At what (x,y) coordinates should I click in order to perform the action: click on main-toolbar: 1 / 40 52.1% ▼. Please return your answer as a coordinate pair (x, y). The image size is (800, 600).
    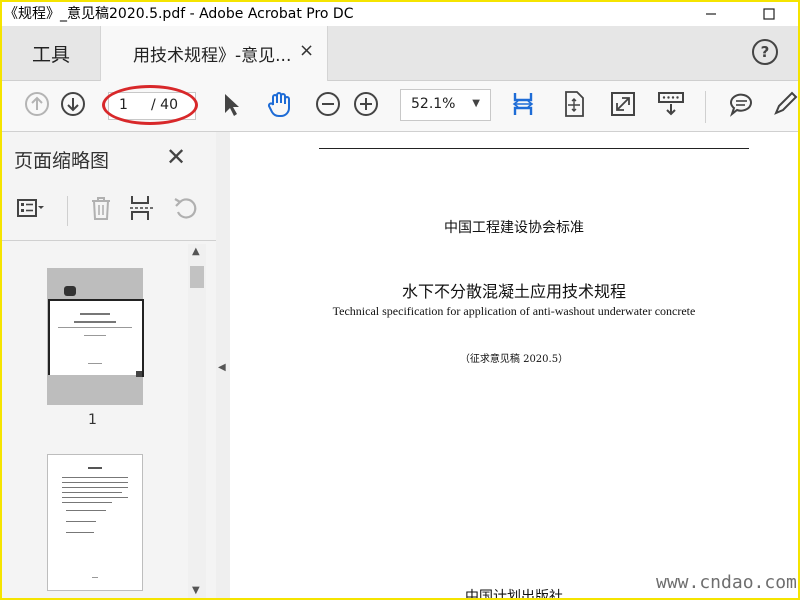
    Looking at the image, I should click on (400, 106).